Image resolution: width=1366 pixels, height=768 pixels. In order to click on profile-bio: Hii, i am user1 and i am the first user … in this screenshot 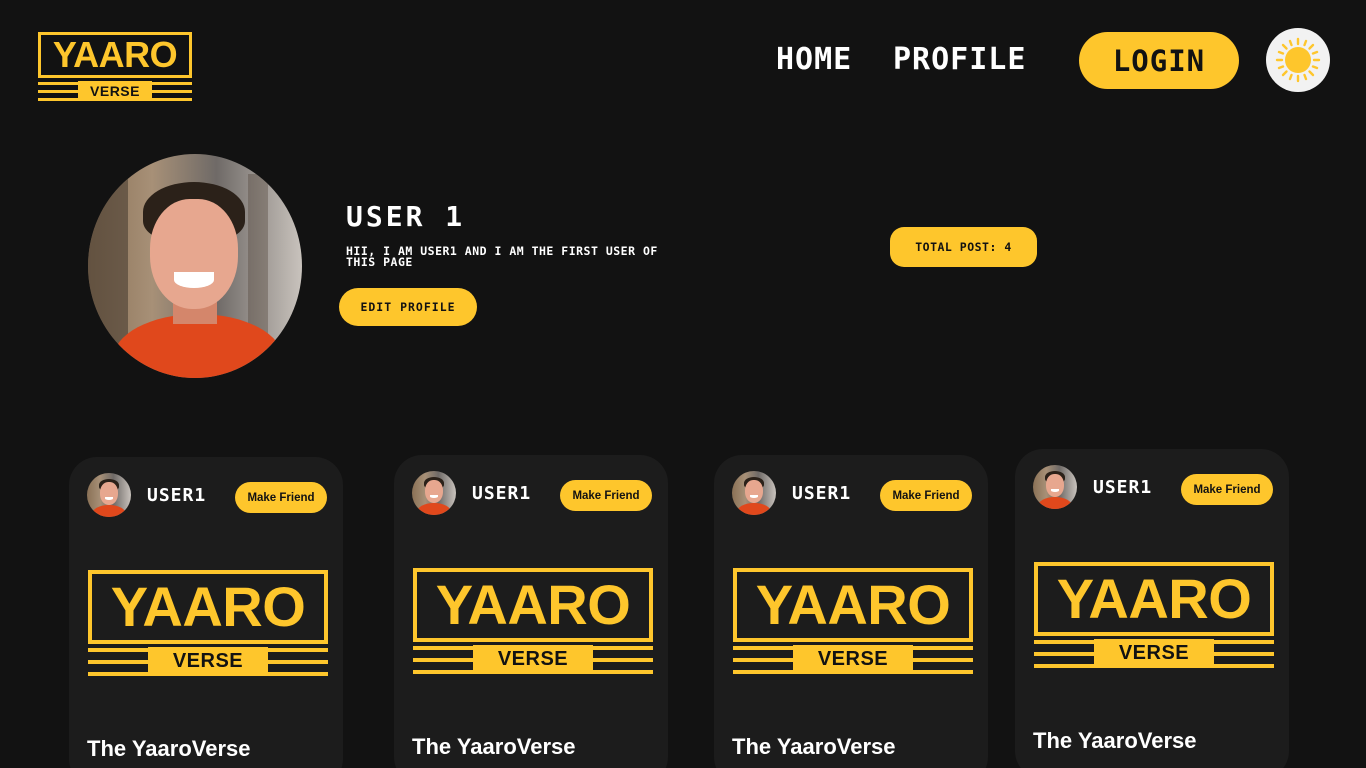, I will do `click(502, 256)`.